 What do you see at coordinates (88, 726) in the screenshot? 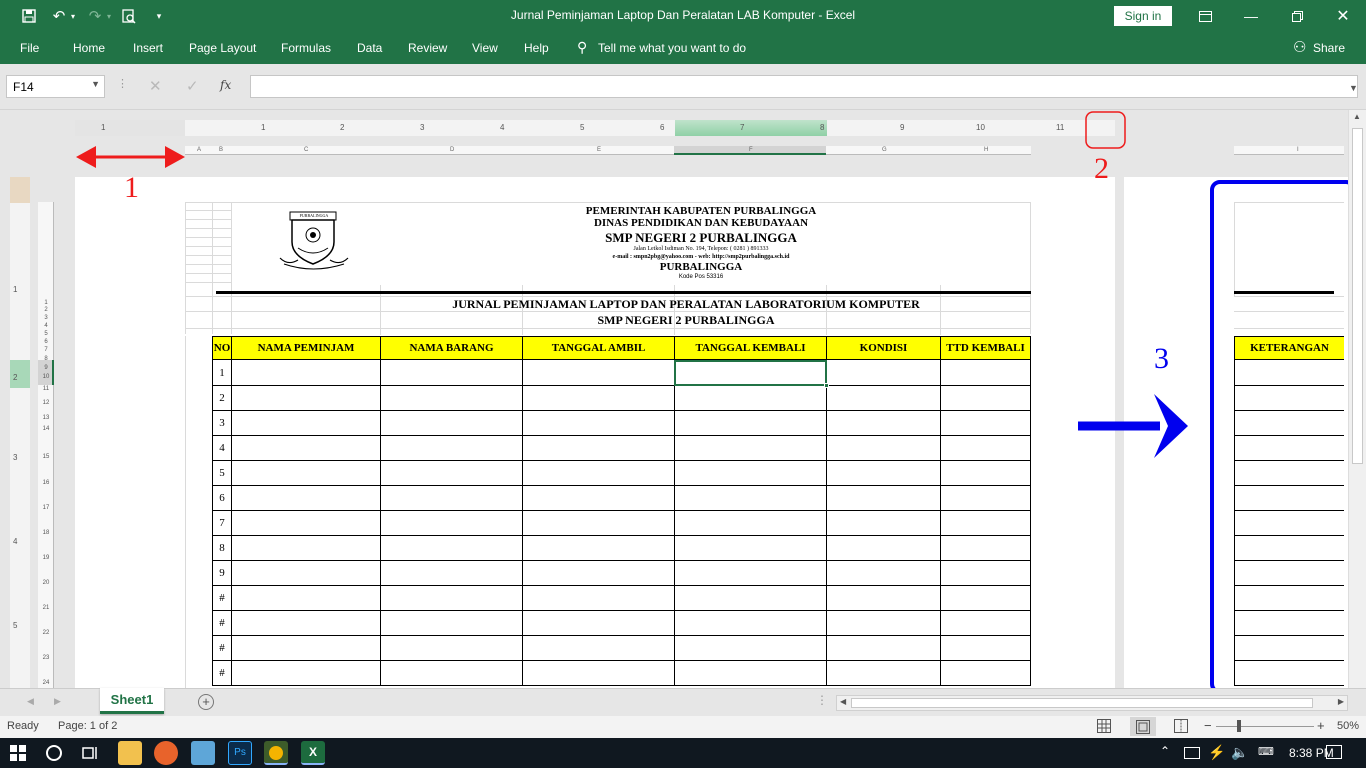
I see `status-page: Page: 1 of 2` at bounding box center [88, 726].